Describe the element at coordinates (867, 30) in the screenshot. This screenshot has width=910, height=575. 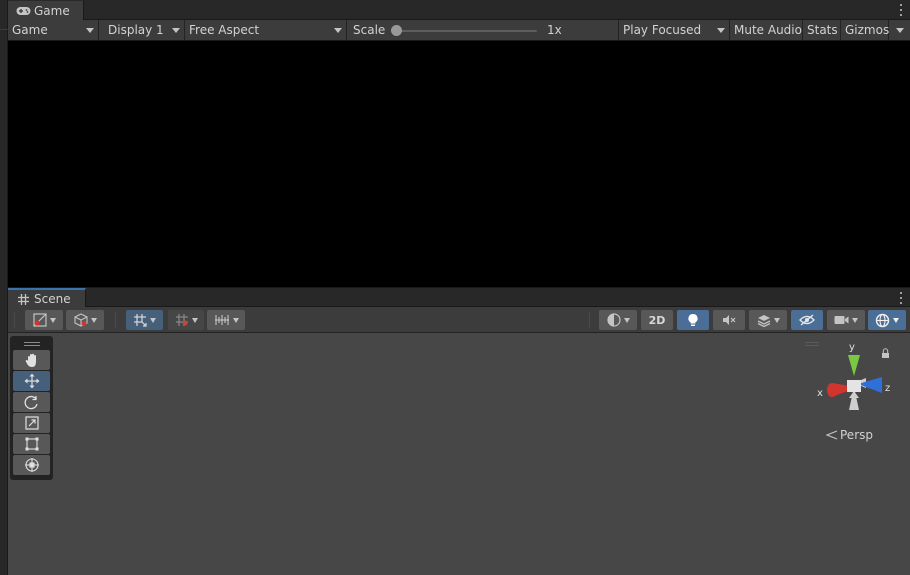
I see `gizmos-label: Gizmos` at that location.